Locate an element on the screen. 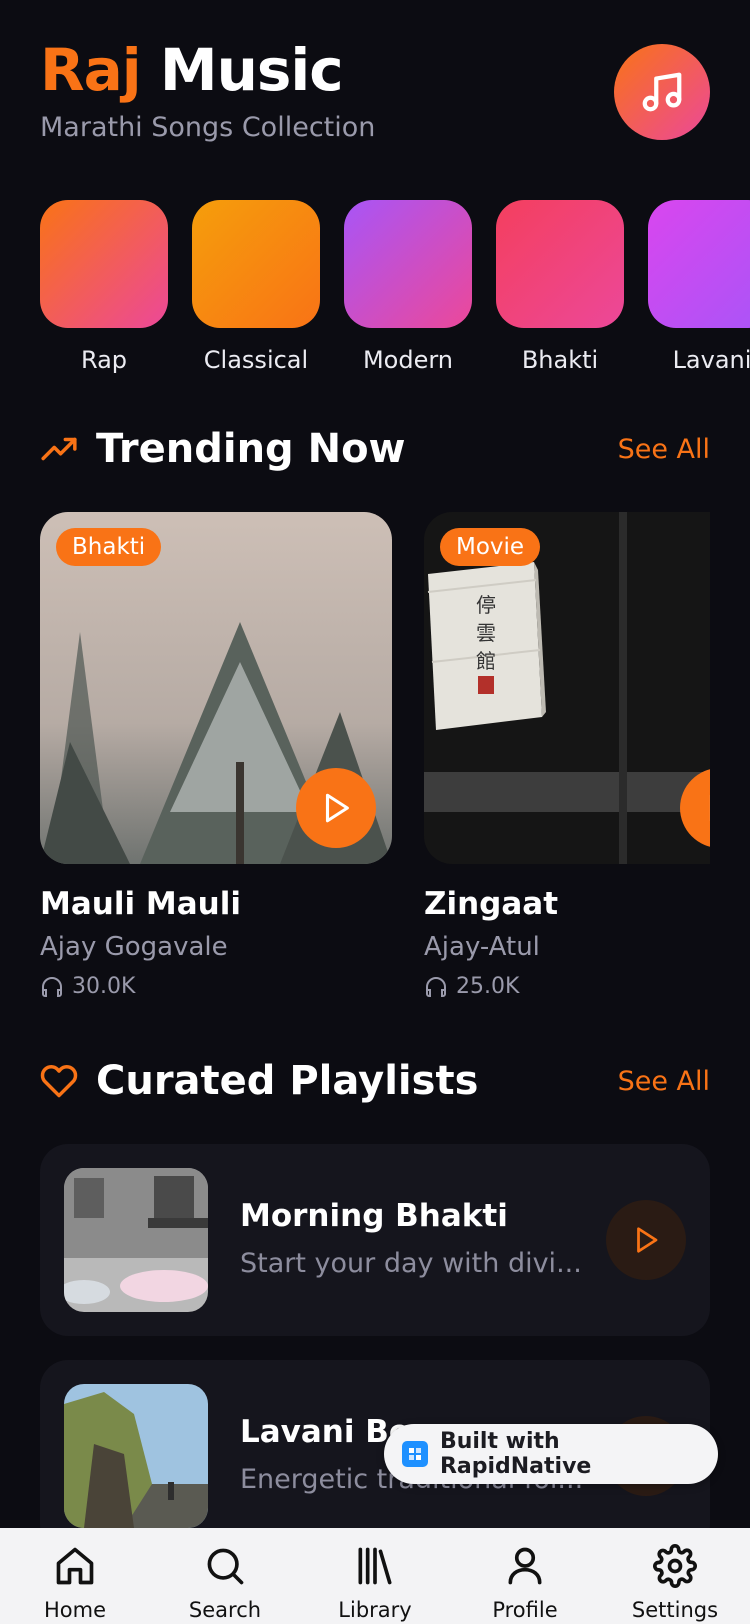  genre-label: Lavani is located at coordinates (711, 360).